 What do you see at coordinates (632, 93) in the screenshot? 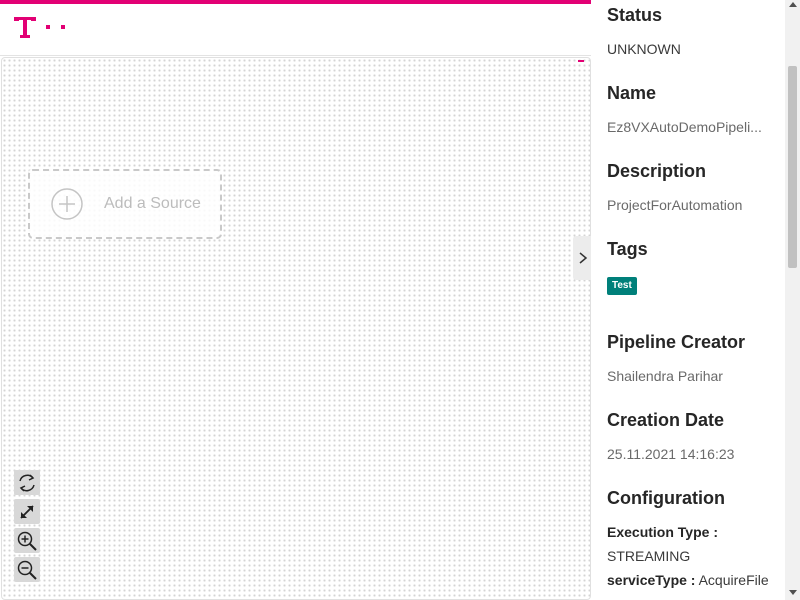
I see `name-title: Name` at bounding box center [632, 93].